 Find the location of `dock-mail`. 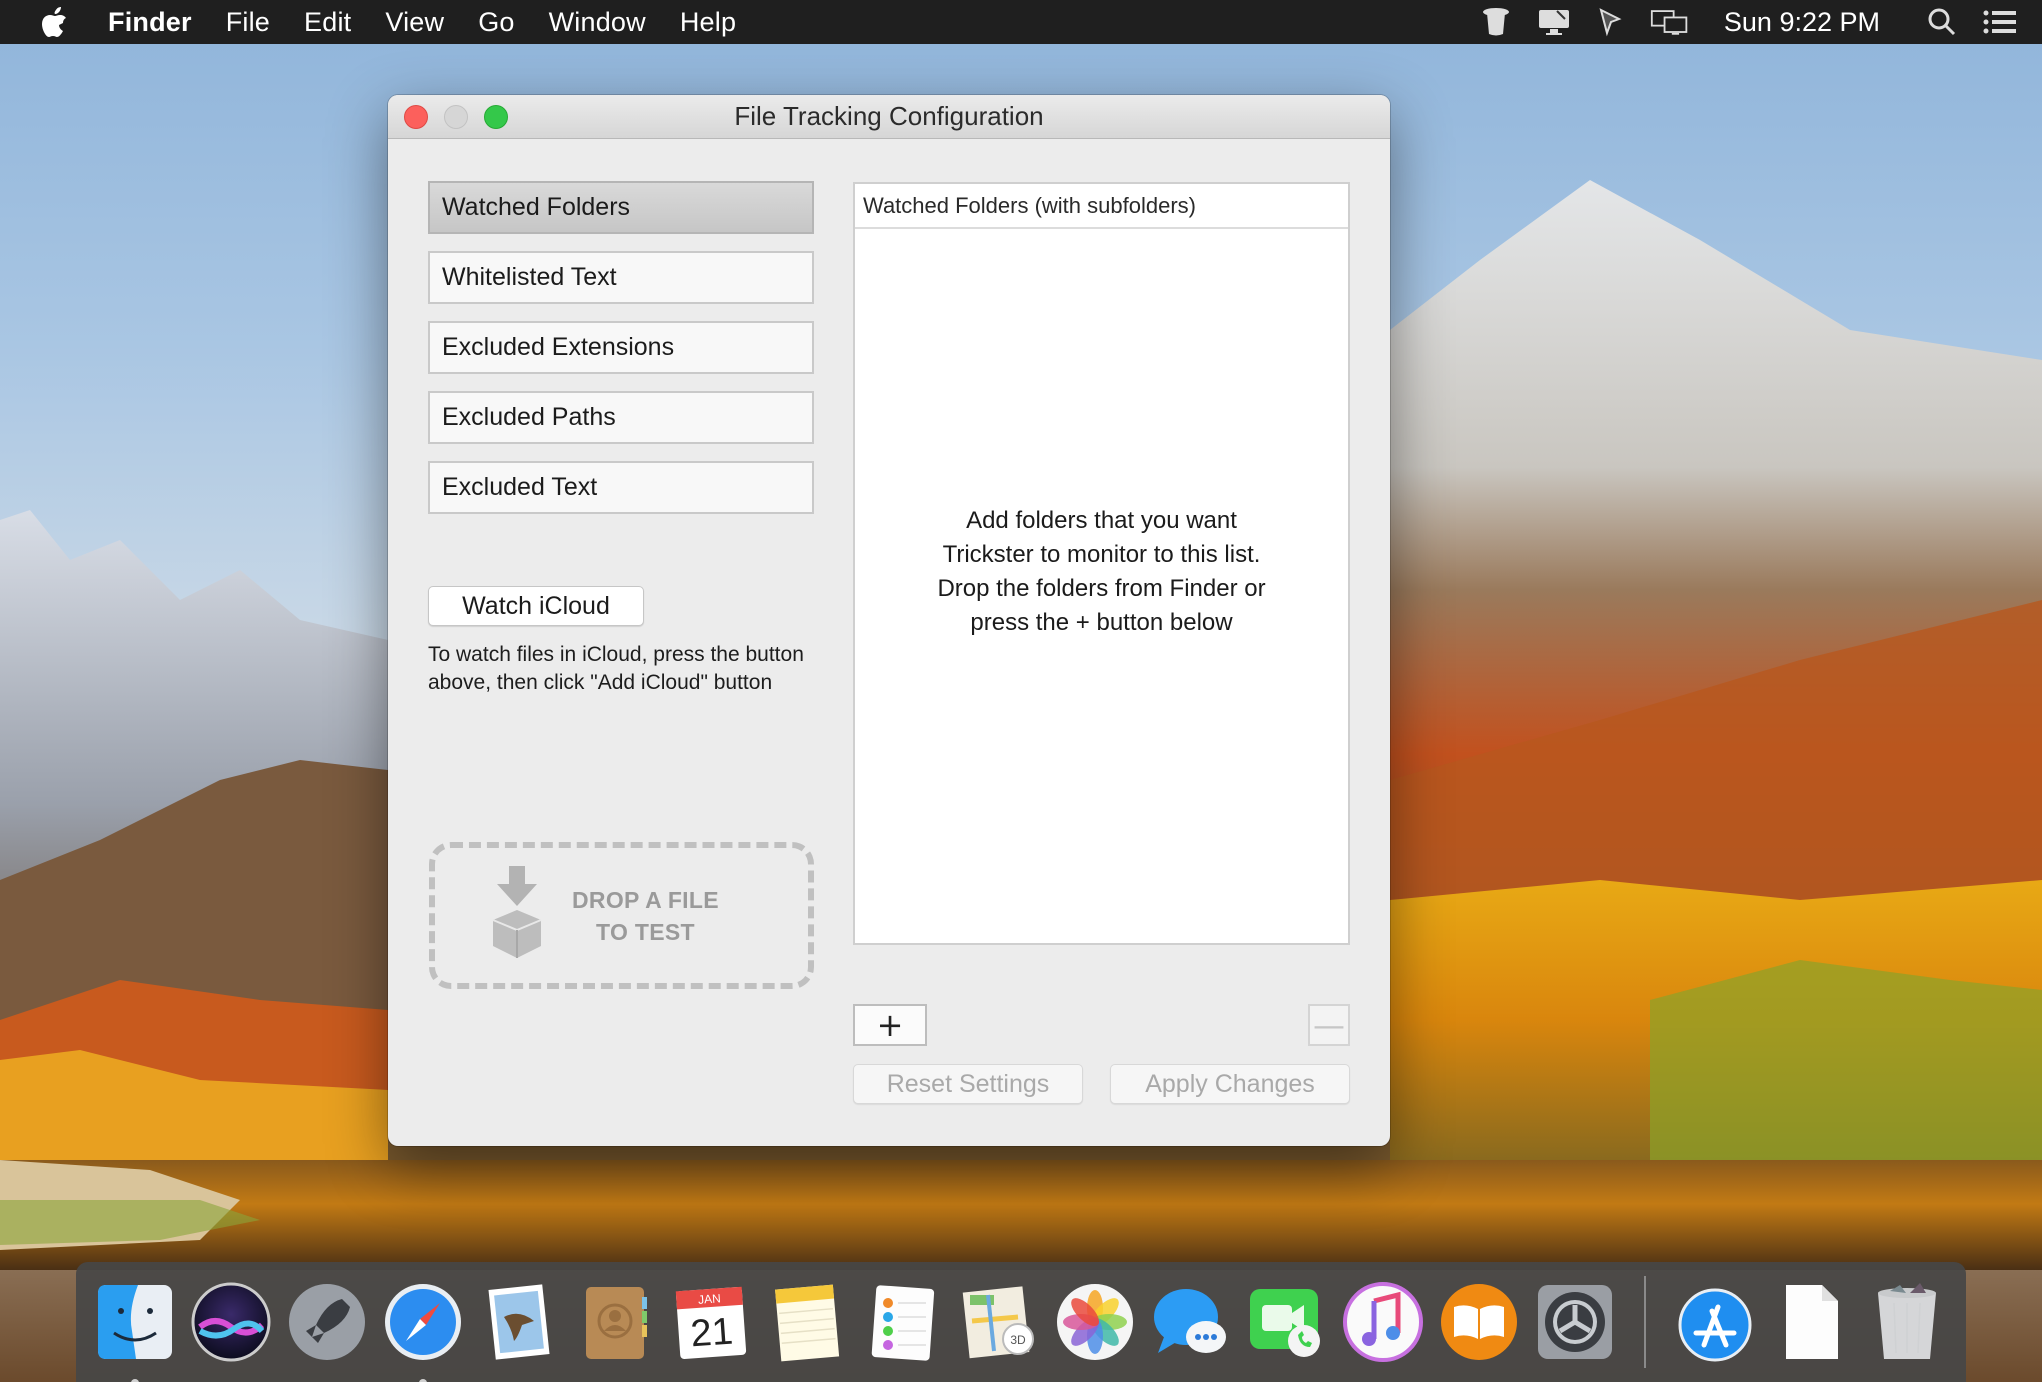

dock-mail is located at coordinates (519, 1322).